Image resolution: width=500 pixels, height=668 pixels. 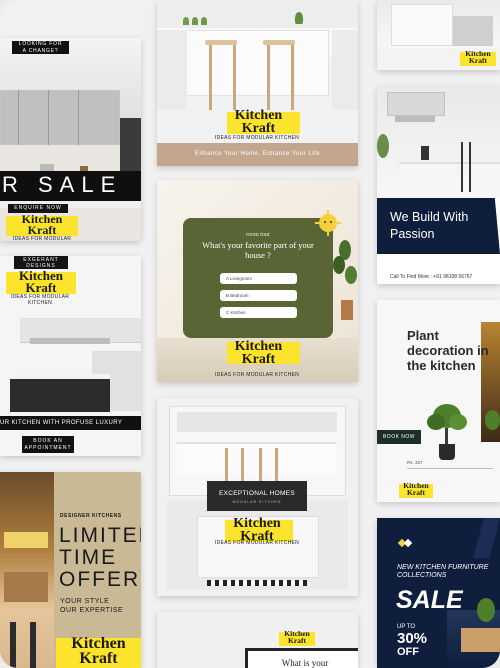 What do you see at coordinates (48, 441) in the screenshot?
I see `book-label: BOOK AN` at bounding box center [48, 441].